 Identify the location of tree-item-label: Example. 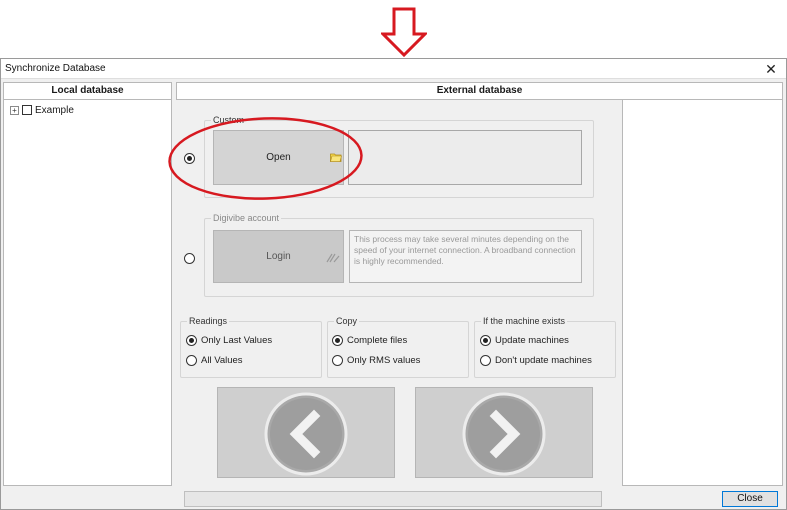
(54, 110).